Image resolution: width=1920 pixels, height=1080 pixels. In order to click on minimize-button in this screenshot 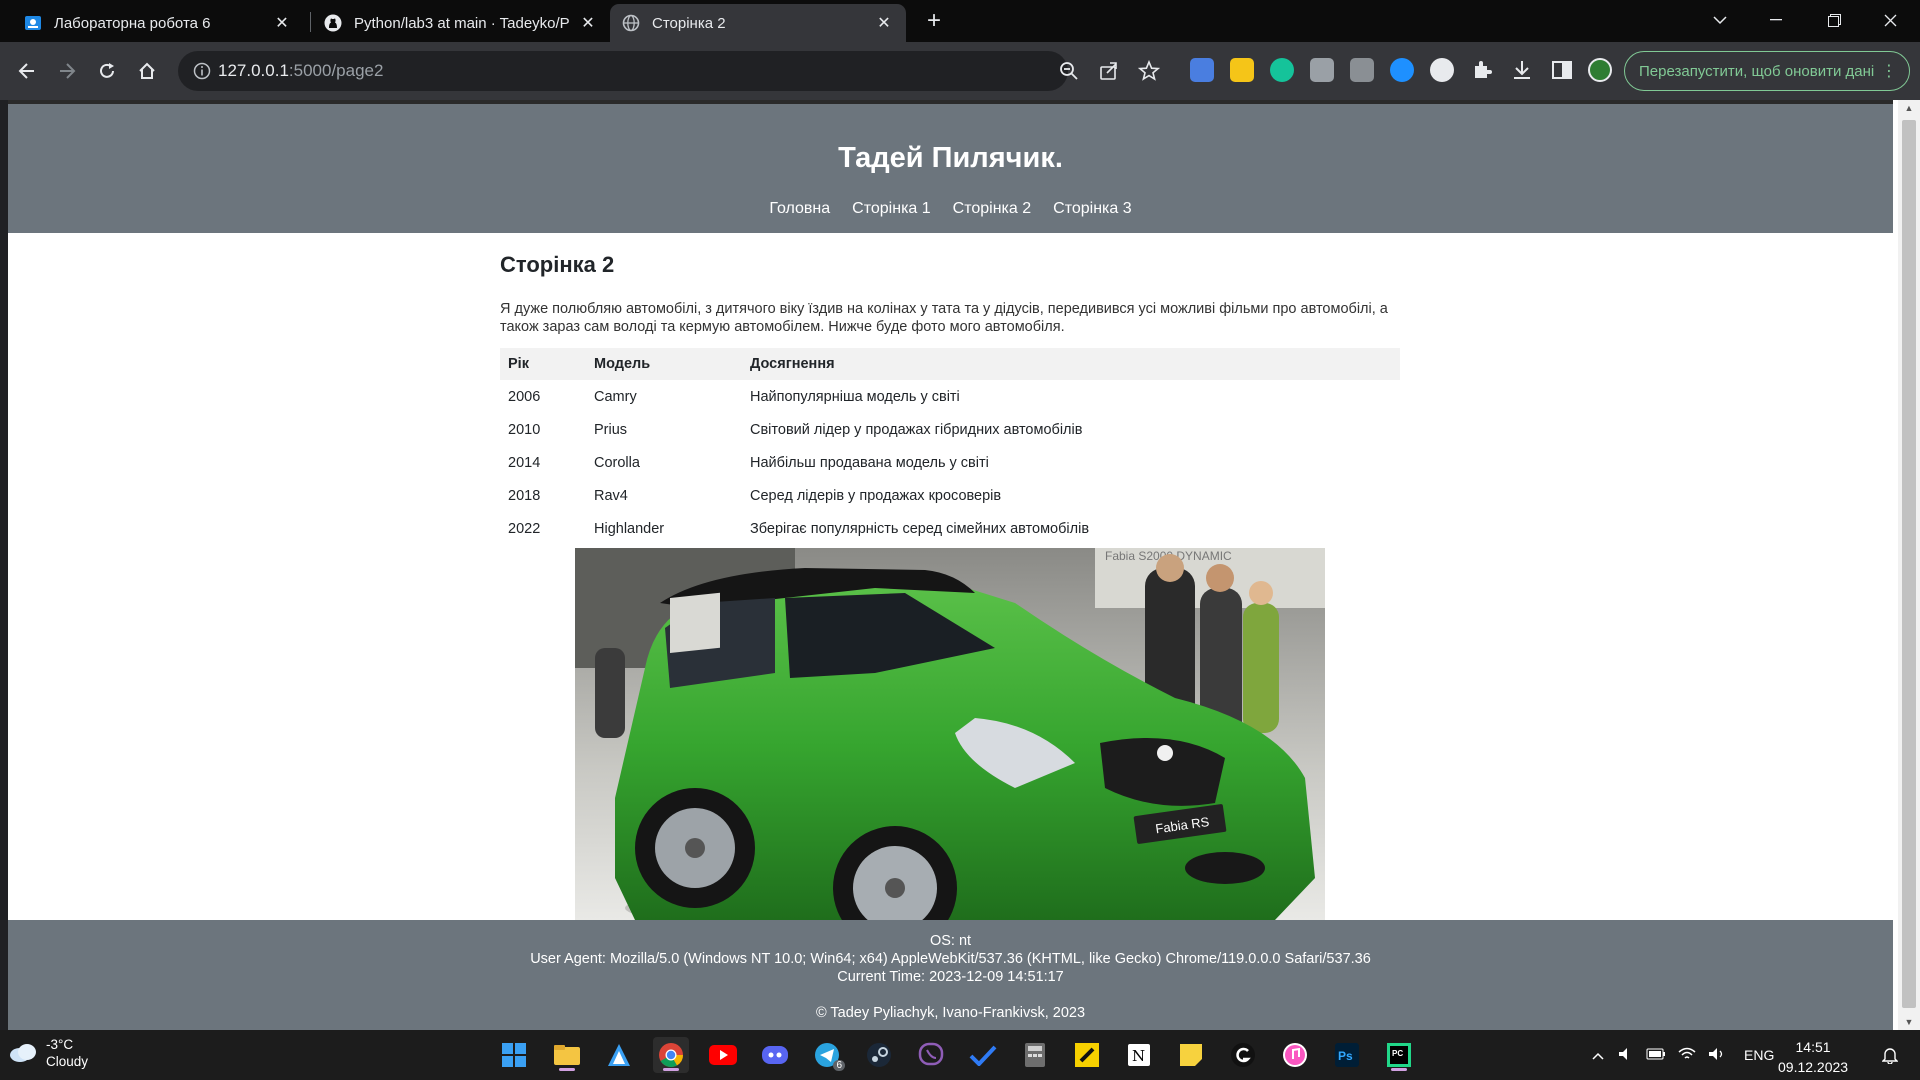, I will do `click(1776, 20)`.